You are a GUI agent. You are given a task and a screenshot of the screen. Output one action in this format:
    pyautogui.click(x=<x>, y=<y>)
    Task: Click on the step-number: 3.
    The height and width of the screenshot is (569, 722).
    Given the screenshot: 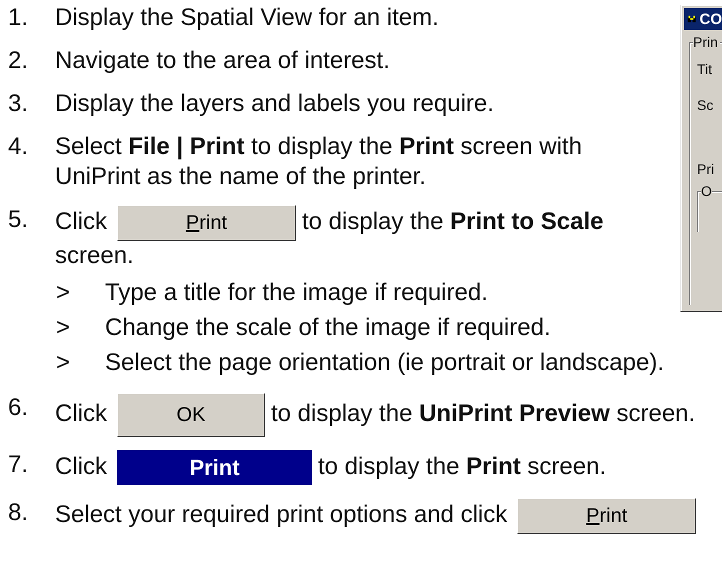 What is the action you would take?
    pyautogui.click(x=19, y=104)
    